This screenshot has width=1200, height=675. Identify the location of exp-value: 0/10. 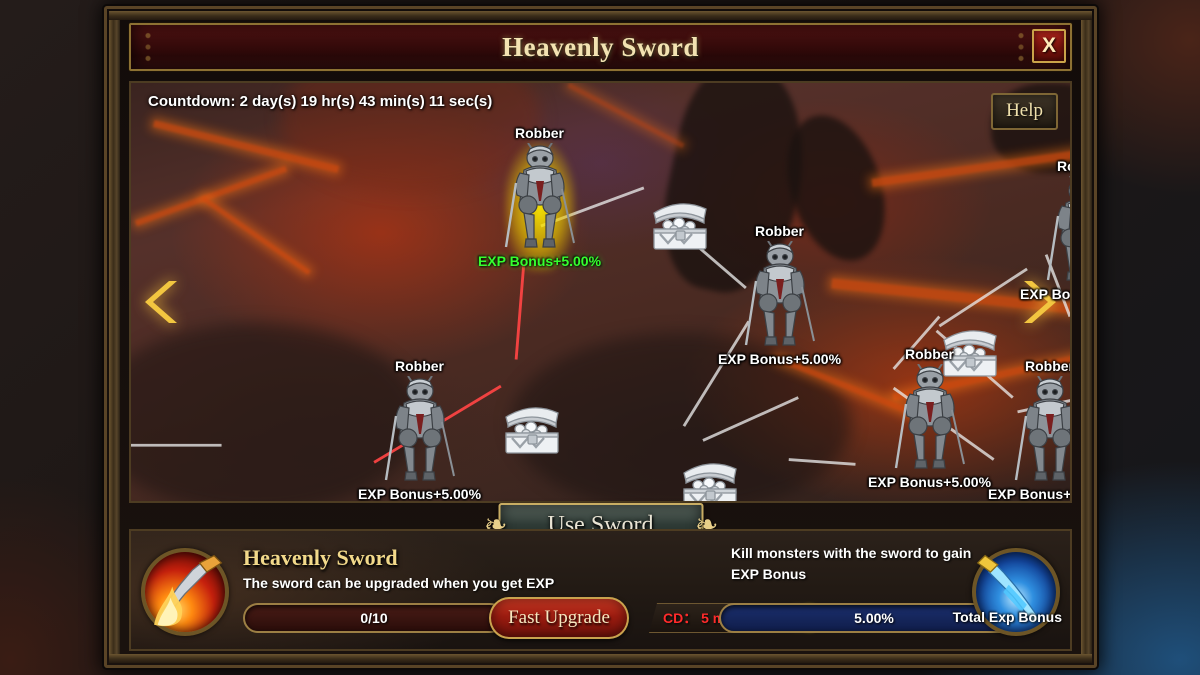
(374, 618).